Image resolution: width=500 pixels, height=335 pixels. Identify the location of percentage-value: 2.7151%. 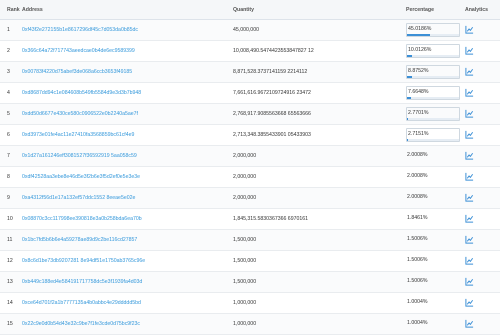
(418, 134).